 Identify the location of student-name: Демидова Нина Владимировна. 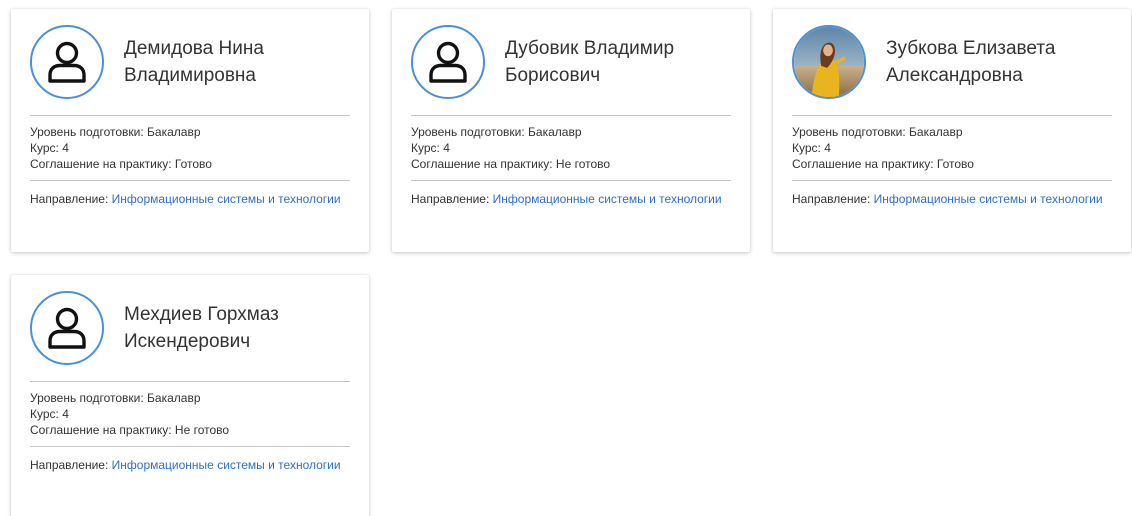
(224, 62).